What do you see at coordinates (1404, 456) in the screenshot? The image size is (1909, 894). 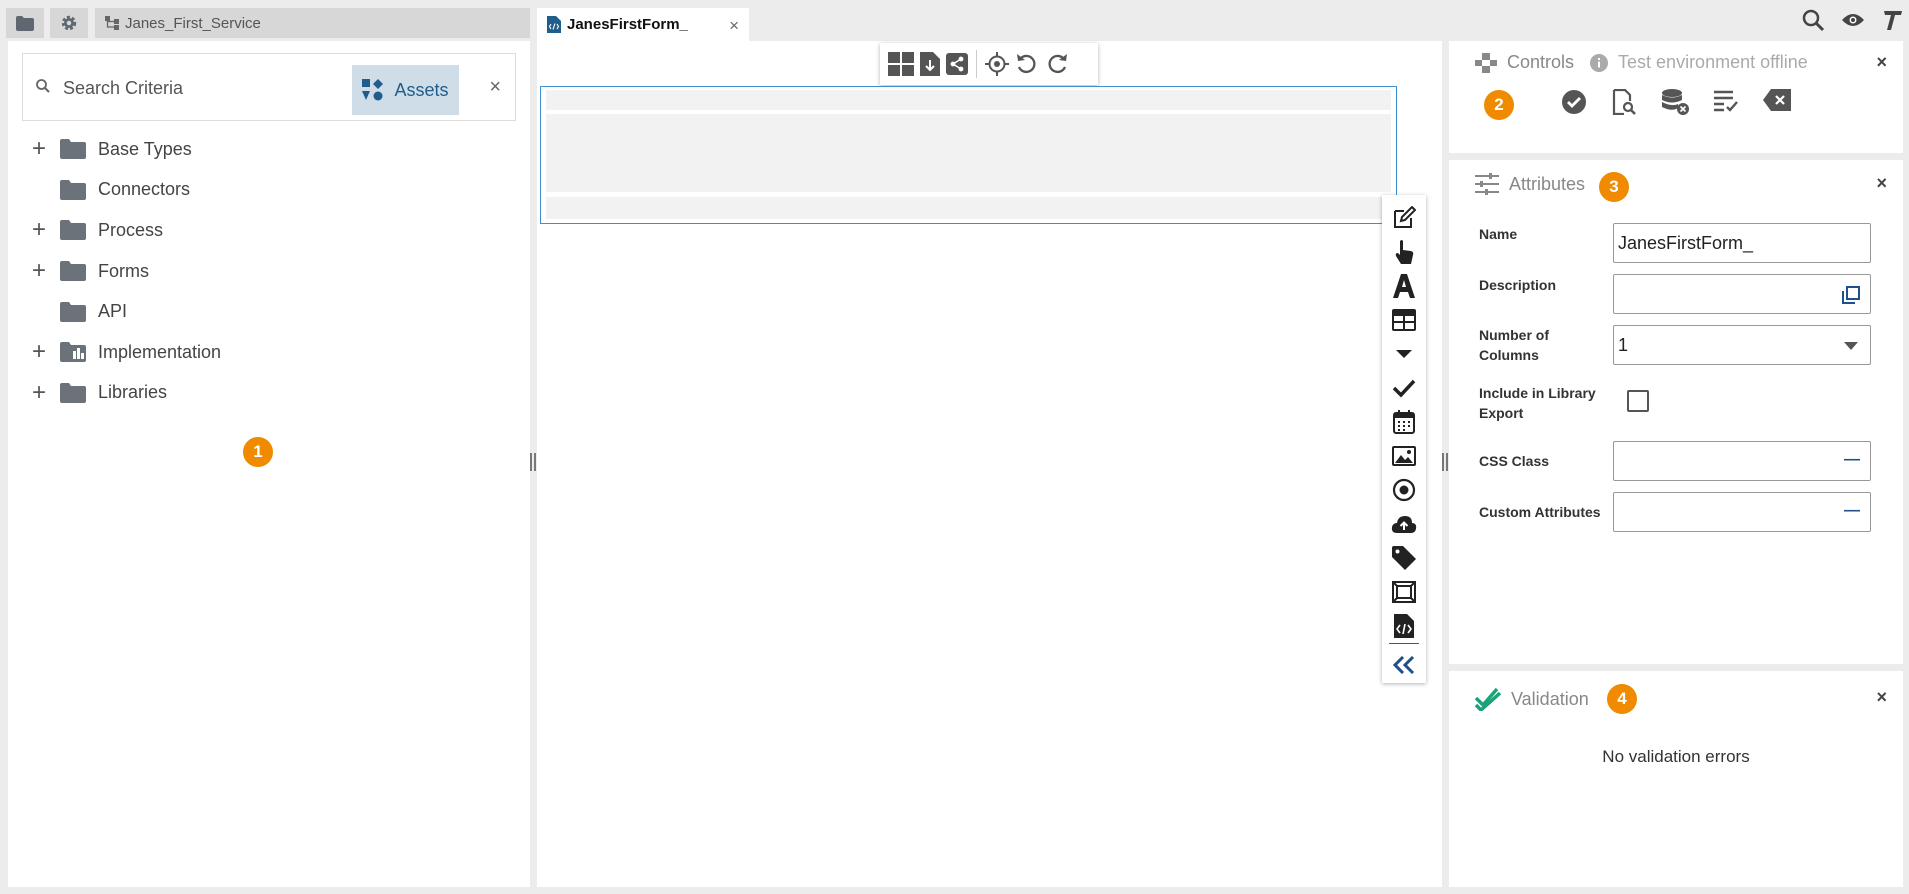 I see `image-tool` at bounding box center [1404, 456].